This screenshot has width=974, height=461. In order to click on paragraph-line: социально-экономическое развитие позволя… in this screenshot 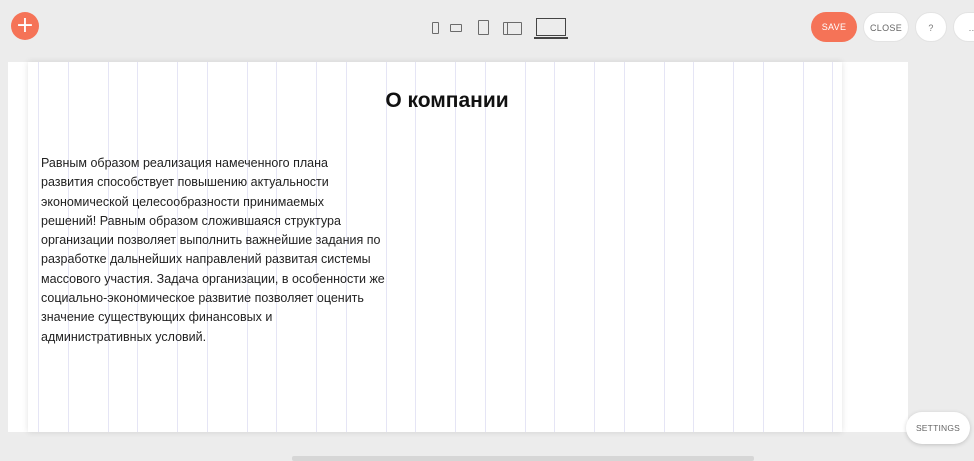, I will do `click(202, 298)`.